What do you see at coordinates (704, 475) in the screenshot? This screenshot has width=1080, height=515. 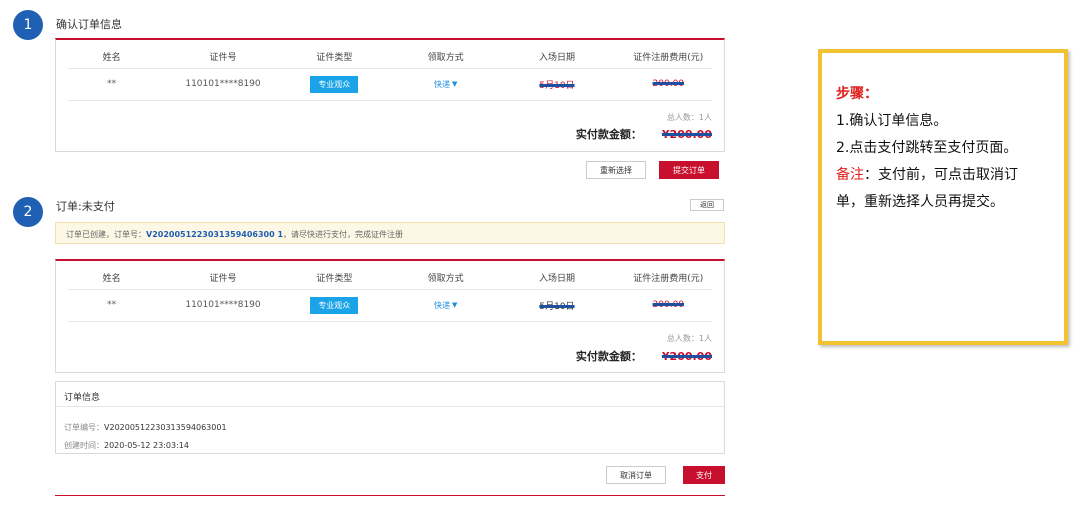 I see `pay-button: 支付` at bounding box center [704, 475].